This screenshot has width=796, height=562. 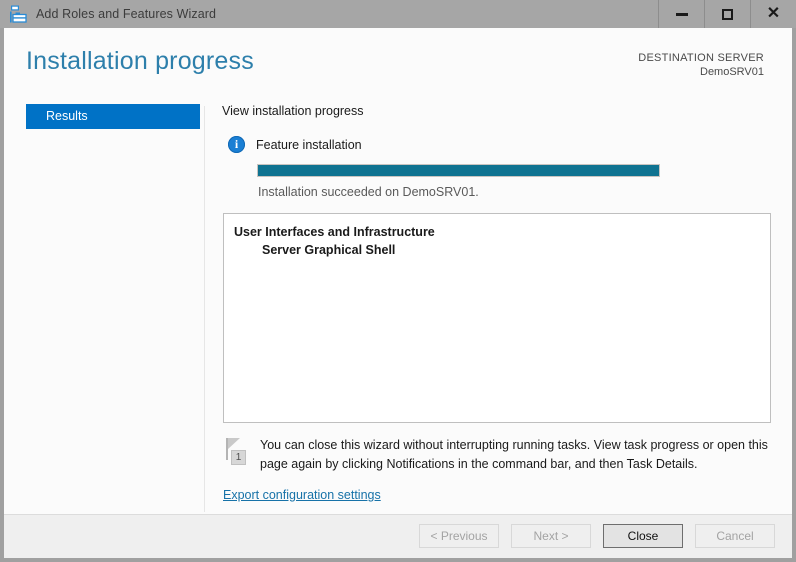 What do you see at coordinates (701, 65) in the screenshot?
I see `destination-server-block: DESTINATION SERVER DemoSRV01` at bounding box center [701, 65].